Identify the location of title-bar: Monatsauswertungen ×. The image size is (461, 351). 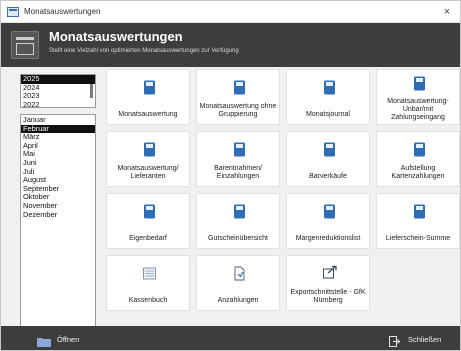
(230, 12).